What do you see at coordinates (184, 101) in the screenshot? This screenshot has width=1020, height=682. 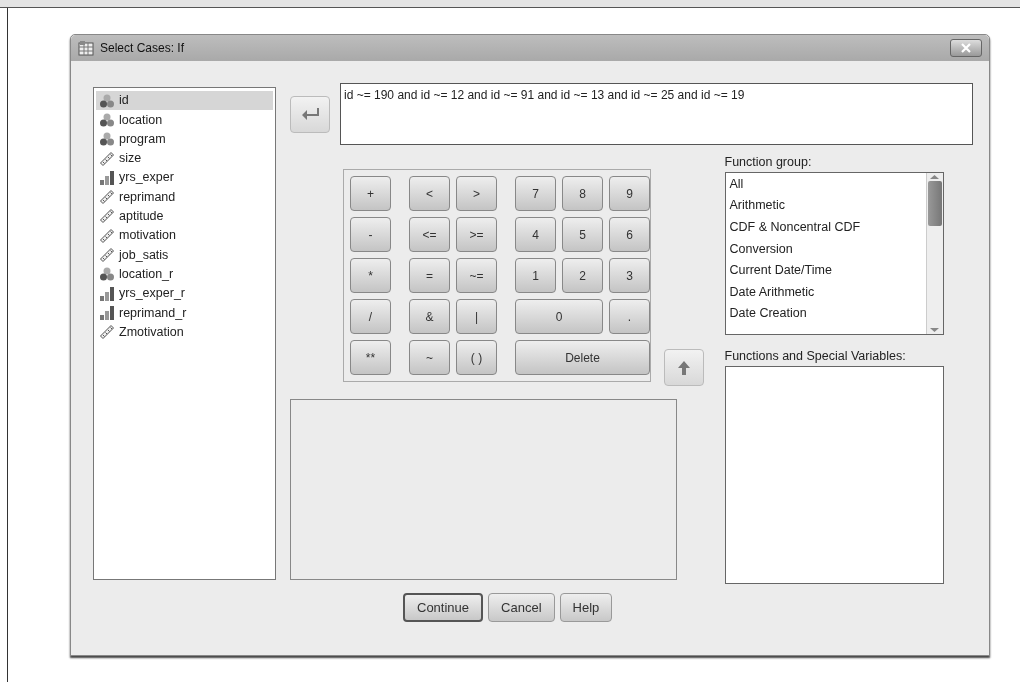 I see `variable-item: id` at bounding box center [184, 101].